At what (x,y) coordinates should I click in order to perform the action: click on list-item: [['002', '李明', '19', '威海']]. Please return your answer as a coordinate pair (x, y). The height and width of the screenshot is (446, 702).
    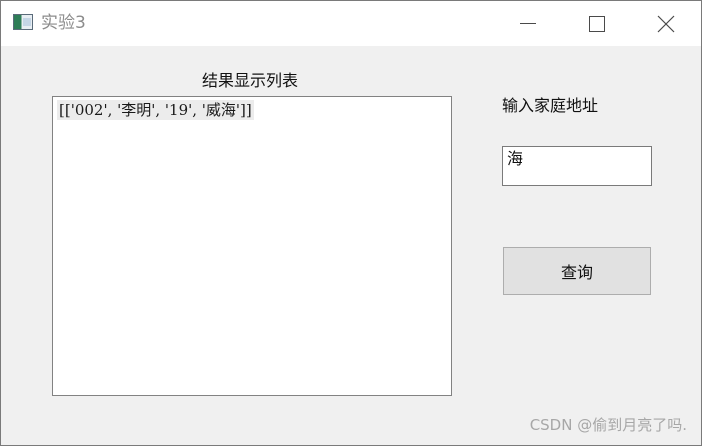
    Looking at the image, I should click on (155, 110).